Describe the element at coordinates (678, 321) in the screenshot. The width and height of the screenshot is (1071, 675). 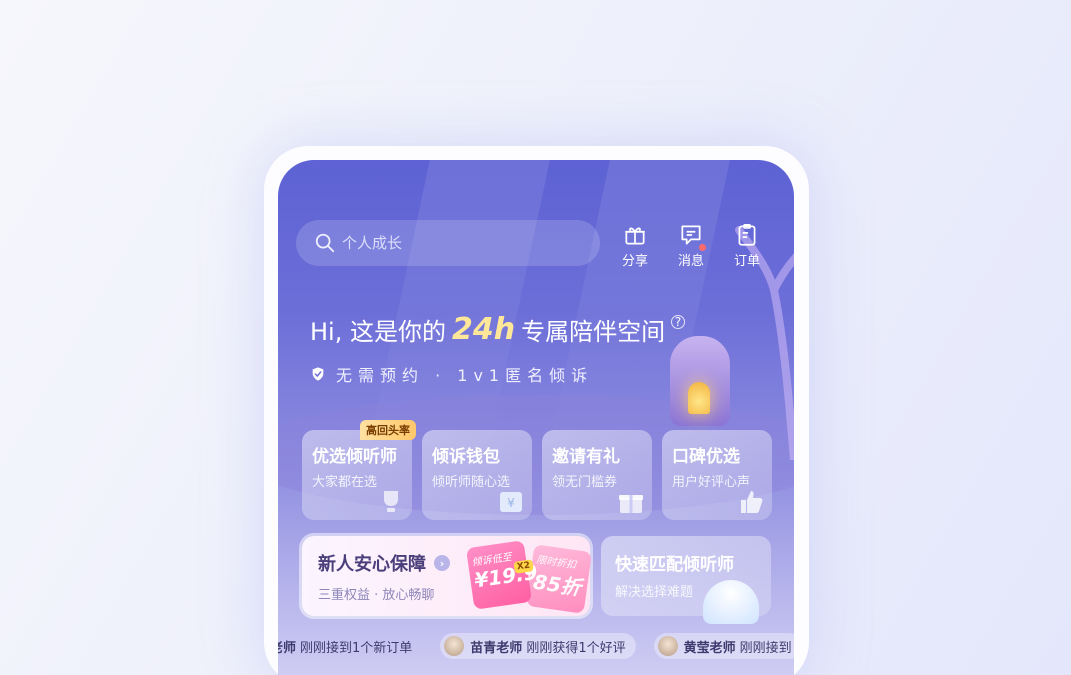
I see `help-icon: ?` at that location.